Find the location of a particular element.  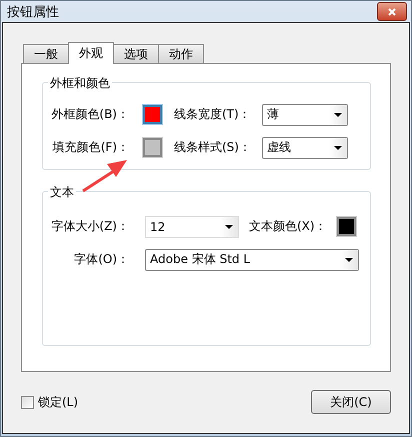

checkbox-label: 锁定(L) is located at coordinates (58, 402).